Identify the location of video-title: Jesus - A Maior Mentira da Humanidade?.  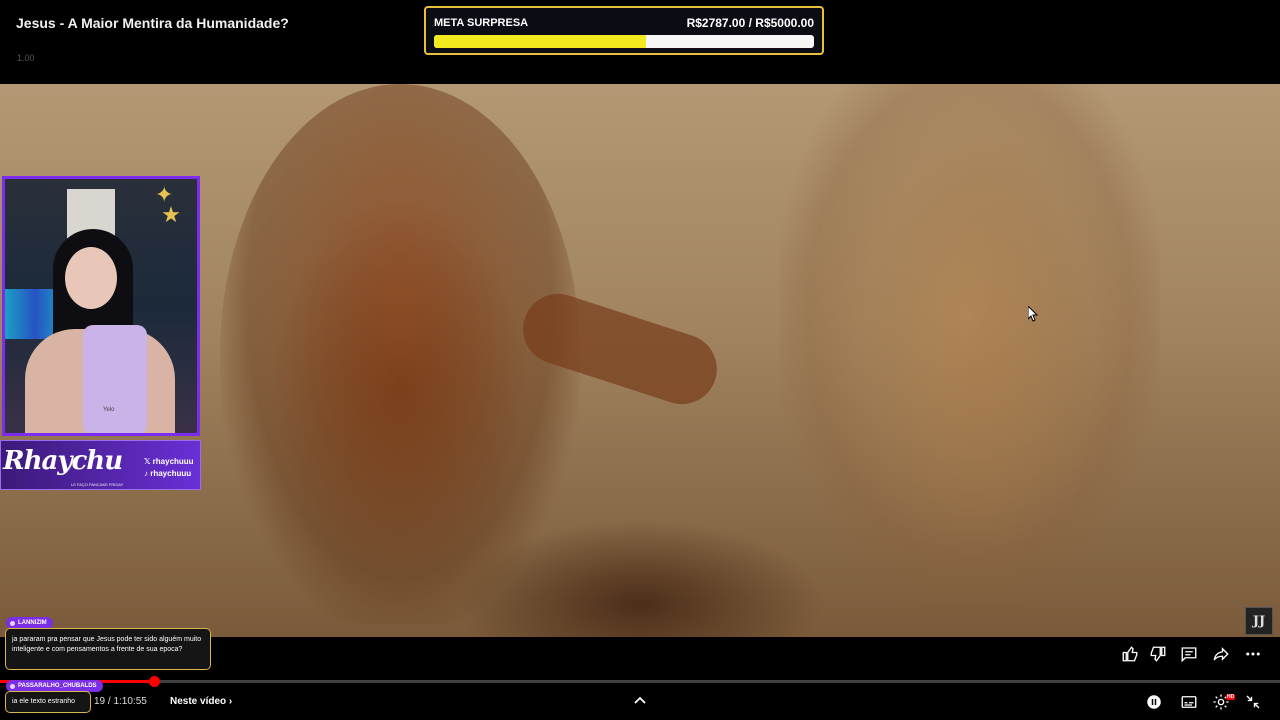
(152, 23).